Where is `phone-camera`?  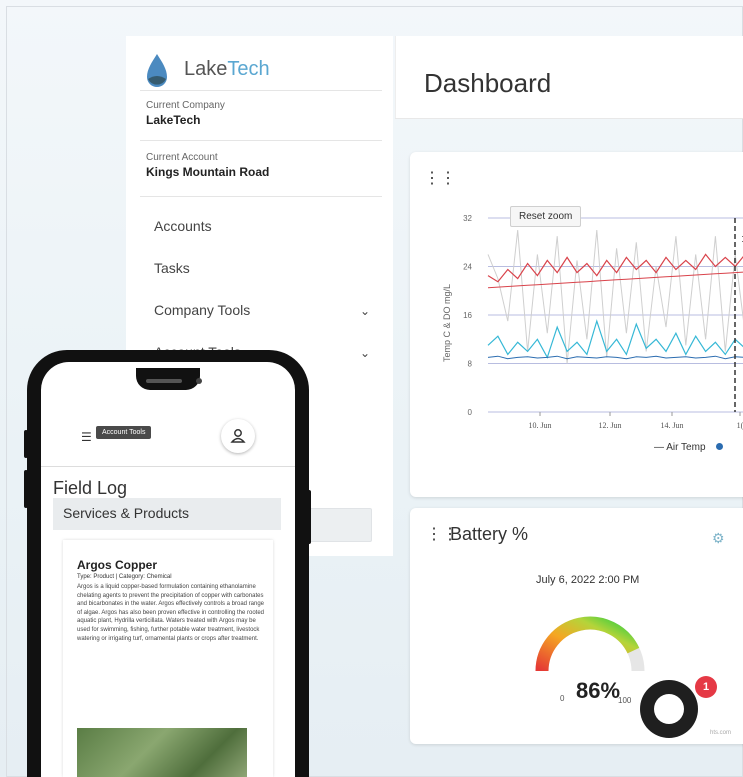
phone-camera is located at coordinates (199, 381).